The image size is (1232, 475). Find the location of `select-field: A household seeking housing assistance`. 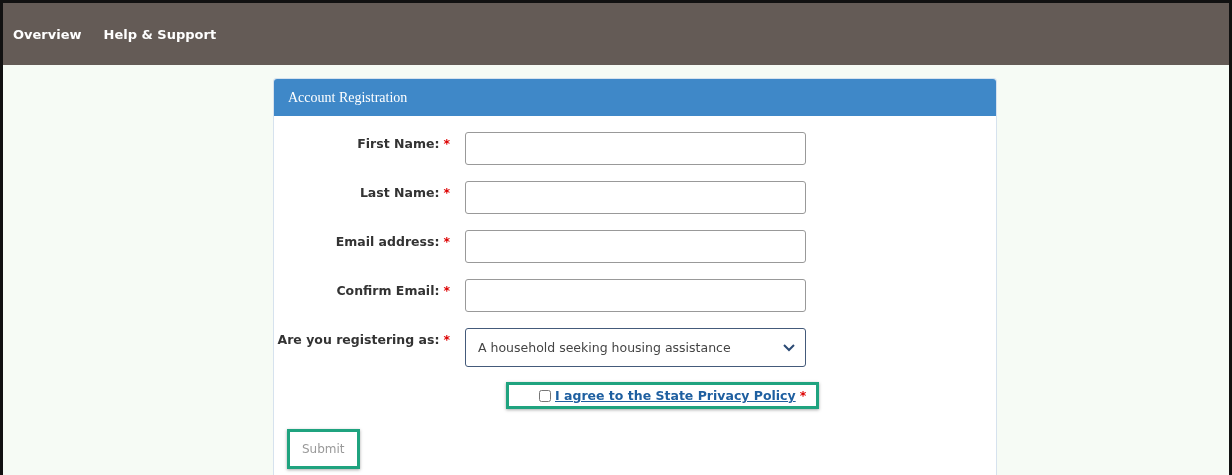

select-field: A household seeking housing assistance is located at coordinates (635, 347).